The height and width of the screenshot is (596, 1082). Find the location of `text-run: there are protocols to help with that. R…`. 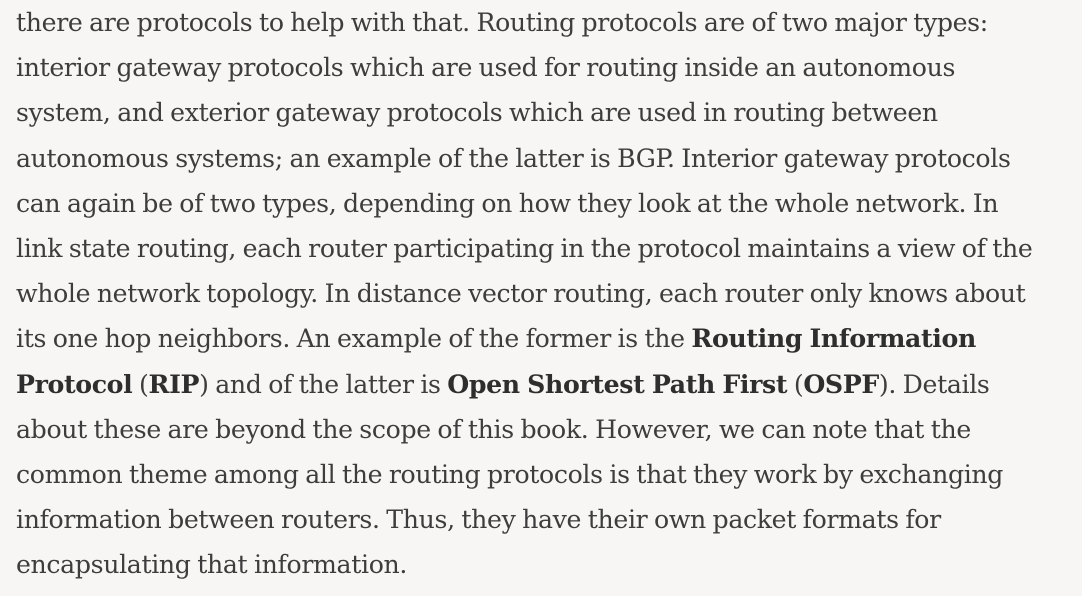

text-run: there are protocols to help with that. R… is located at coordinates (502, 22).